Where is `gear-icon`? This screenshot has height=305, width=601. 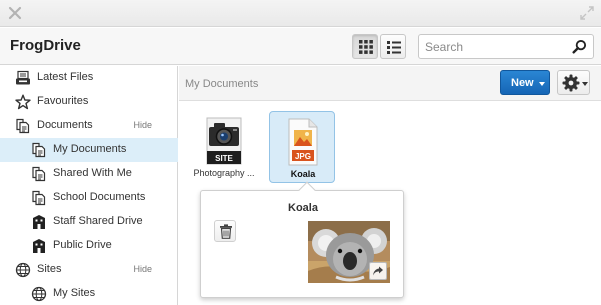
gear-icon is located at coordinates (571, 83).